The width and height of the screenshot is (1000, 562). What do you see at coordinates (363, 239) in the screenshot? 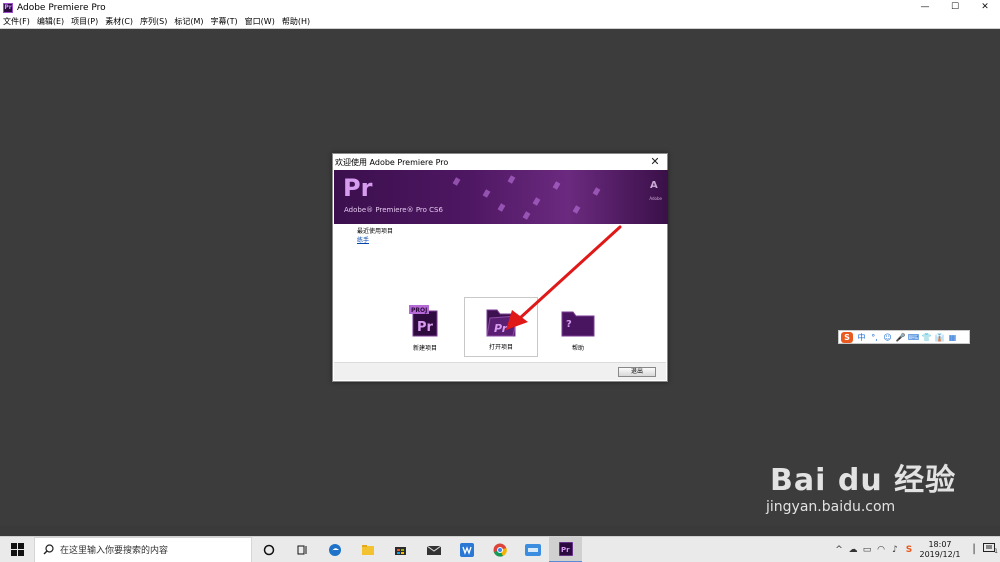
I see `recent-project-link: 练手` at bounding box center [363, 239].